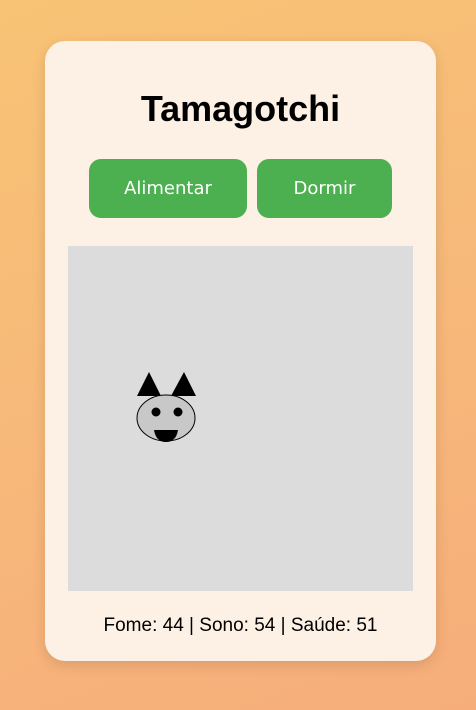  I want to click on left-eye, so click(156, 412).